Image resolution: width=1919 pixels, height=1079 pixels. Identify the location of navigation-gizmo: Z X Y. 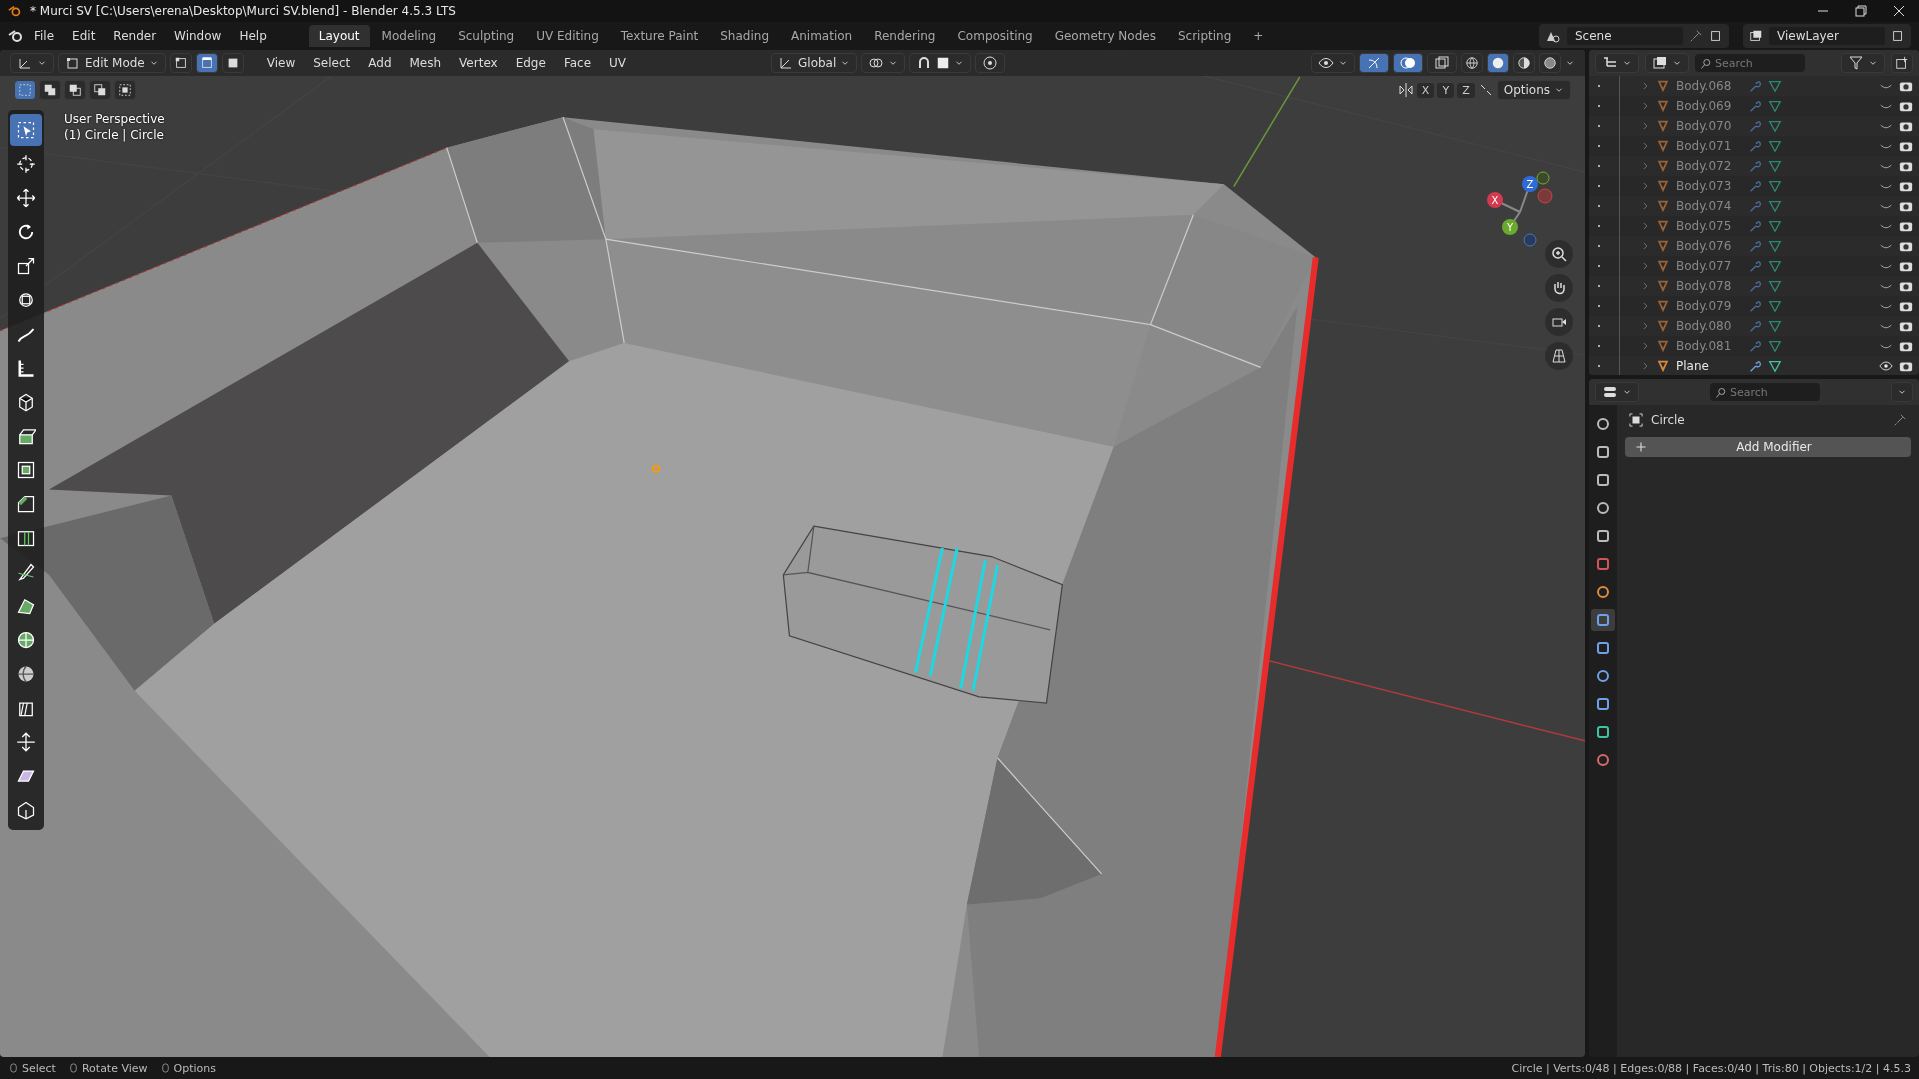
(1520, 207).